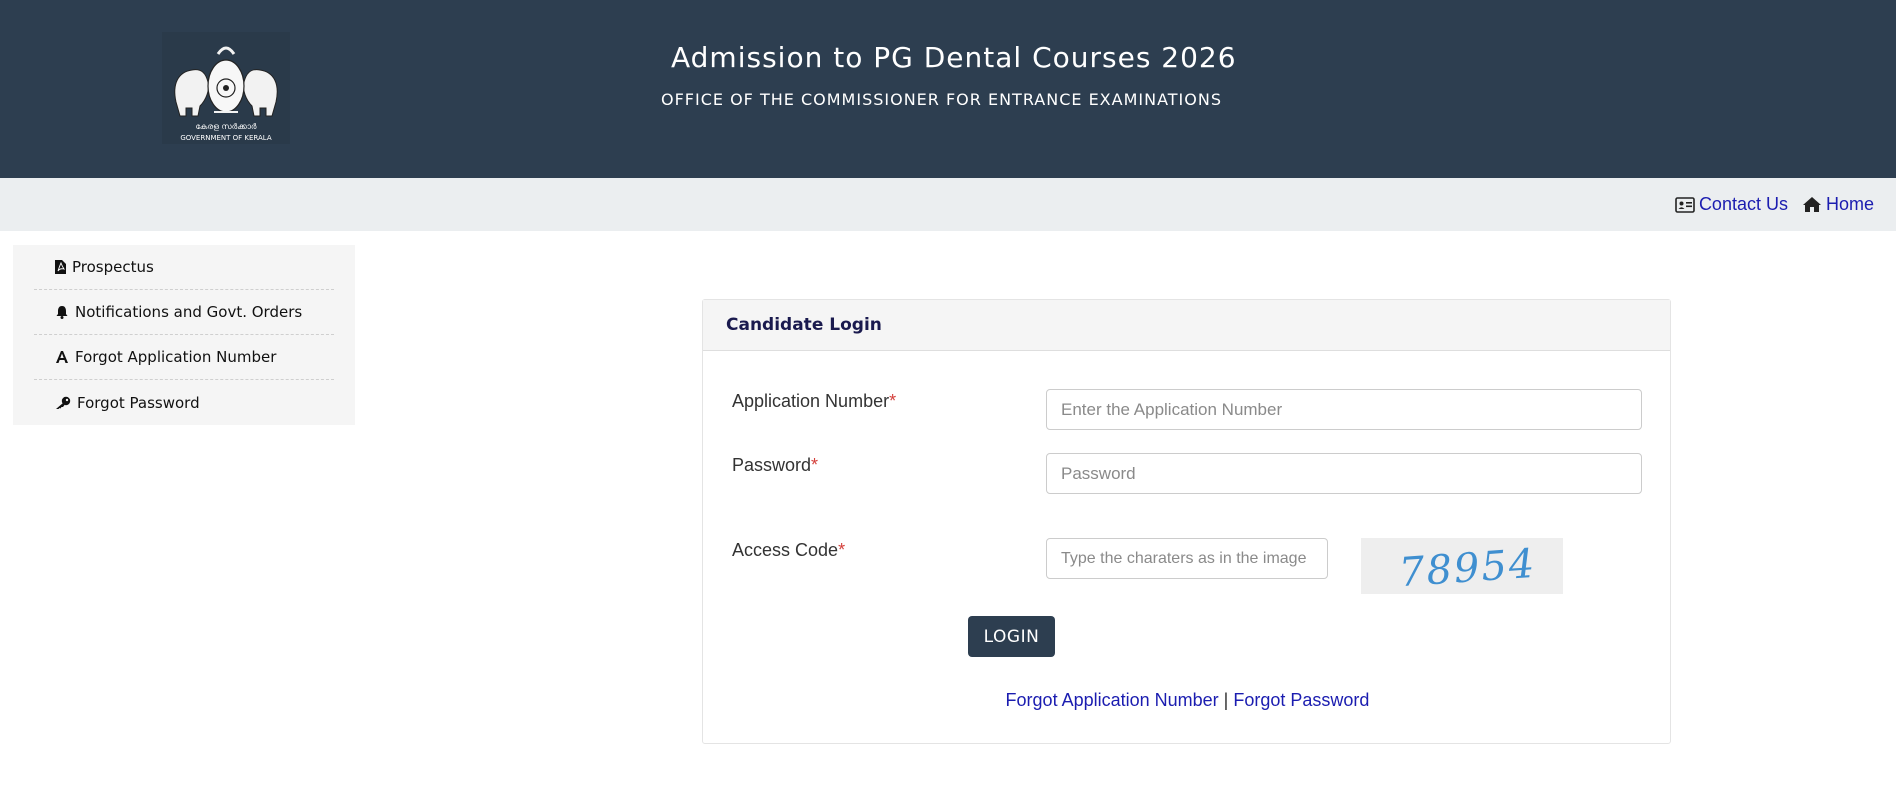 The height and width of the screenshot is (801, 1896). I want to click on password-input, so click(1344, 473).